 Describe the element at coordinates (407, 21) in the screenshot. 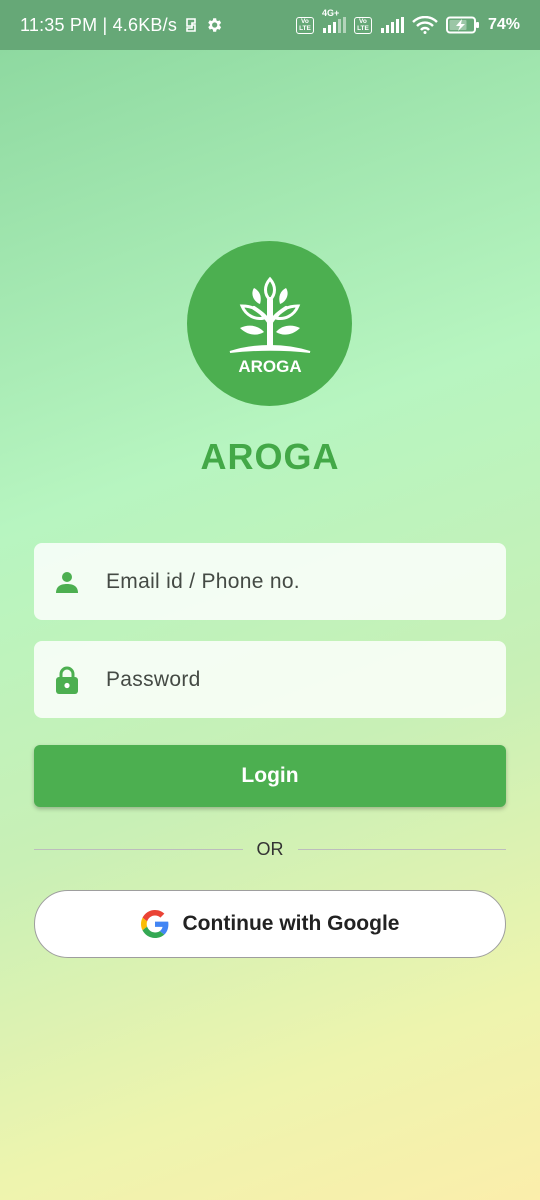

I see `status-bar-right: Vo LTE 4G+ Vo LTE 74%` at that location.